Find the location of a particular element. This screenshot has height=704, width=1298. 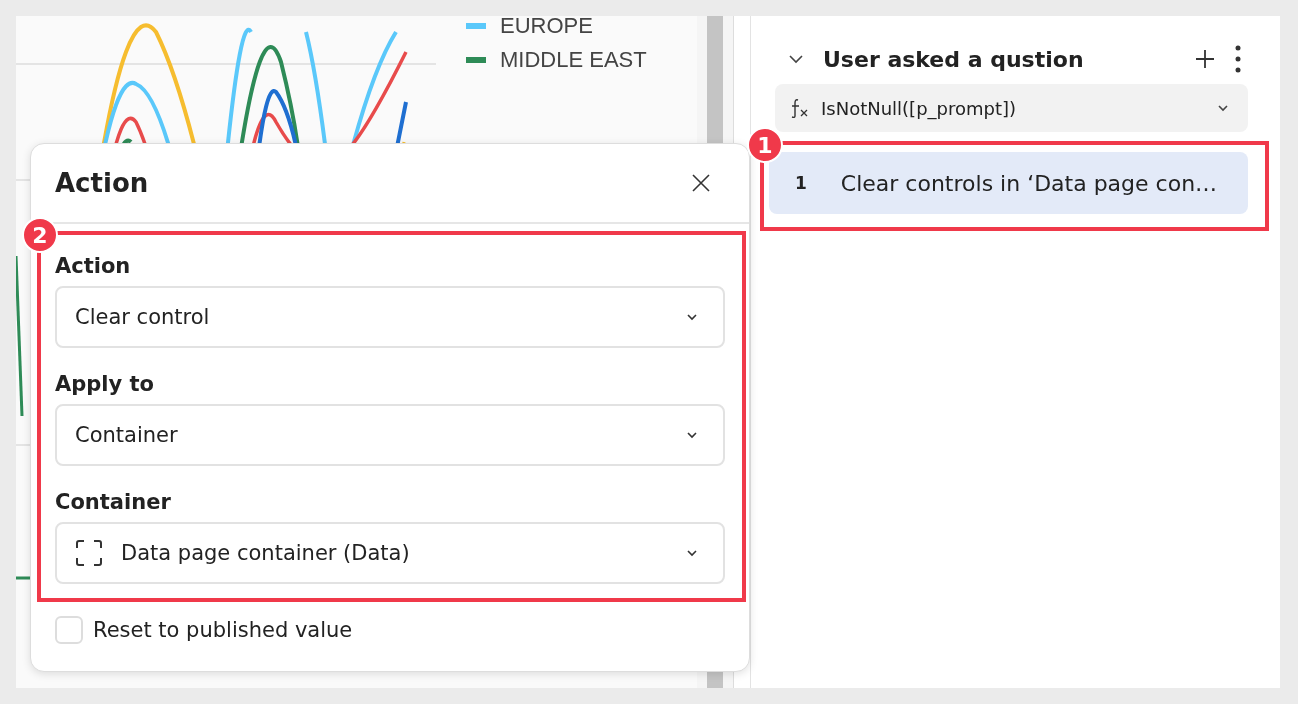

checkbox is located at coordinates (69, 630).